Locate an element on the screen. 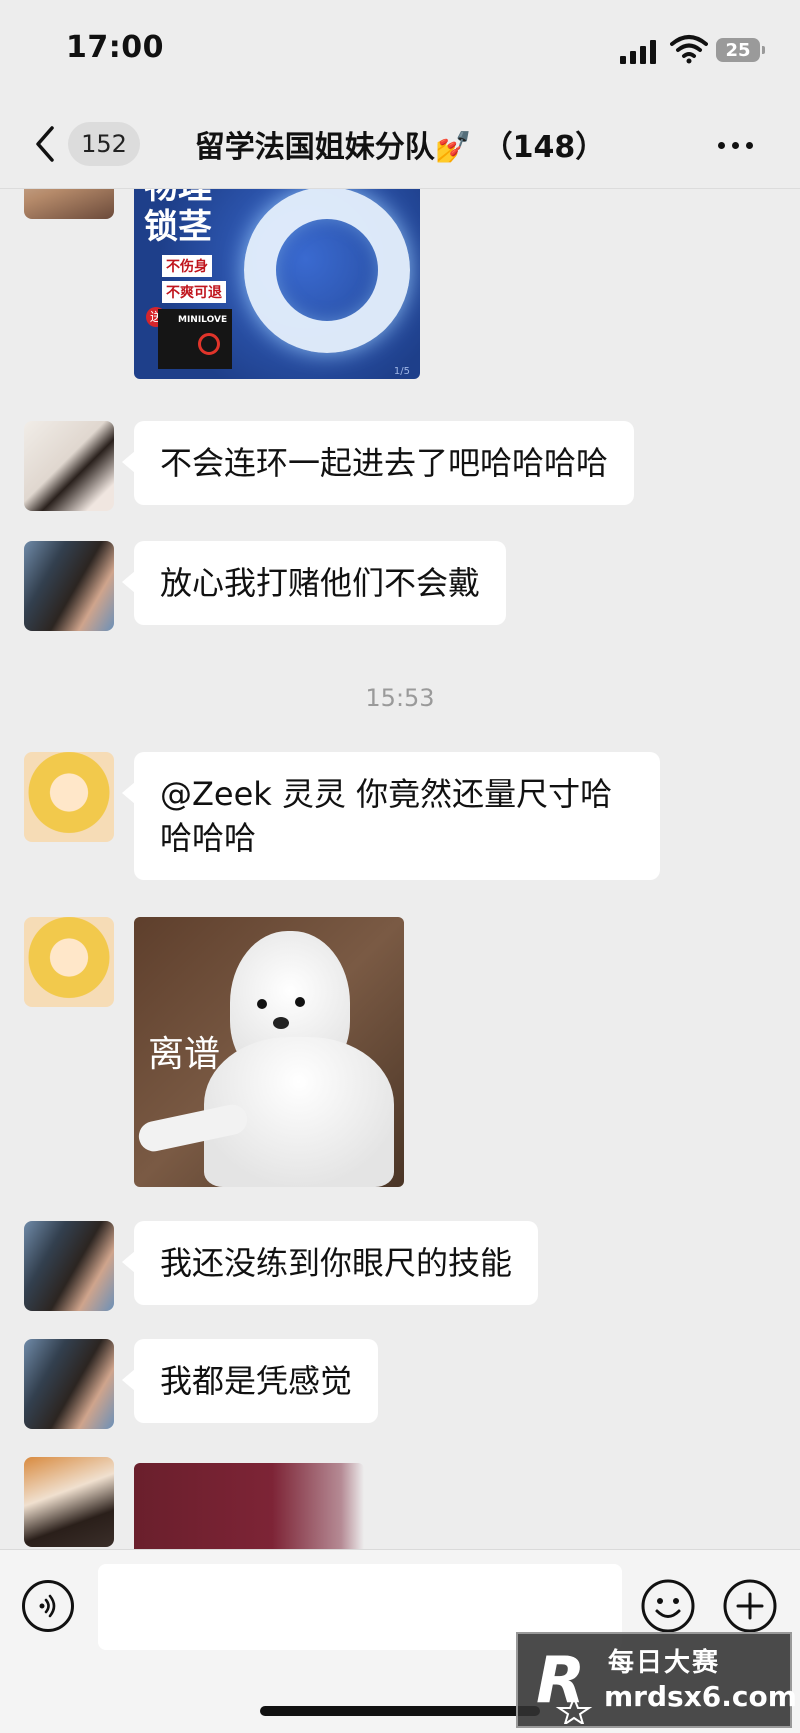 Image resolution: width=800 pixels, height=1733 pixels. product-tag: 不伤身 is located at coordinates (187, 266).